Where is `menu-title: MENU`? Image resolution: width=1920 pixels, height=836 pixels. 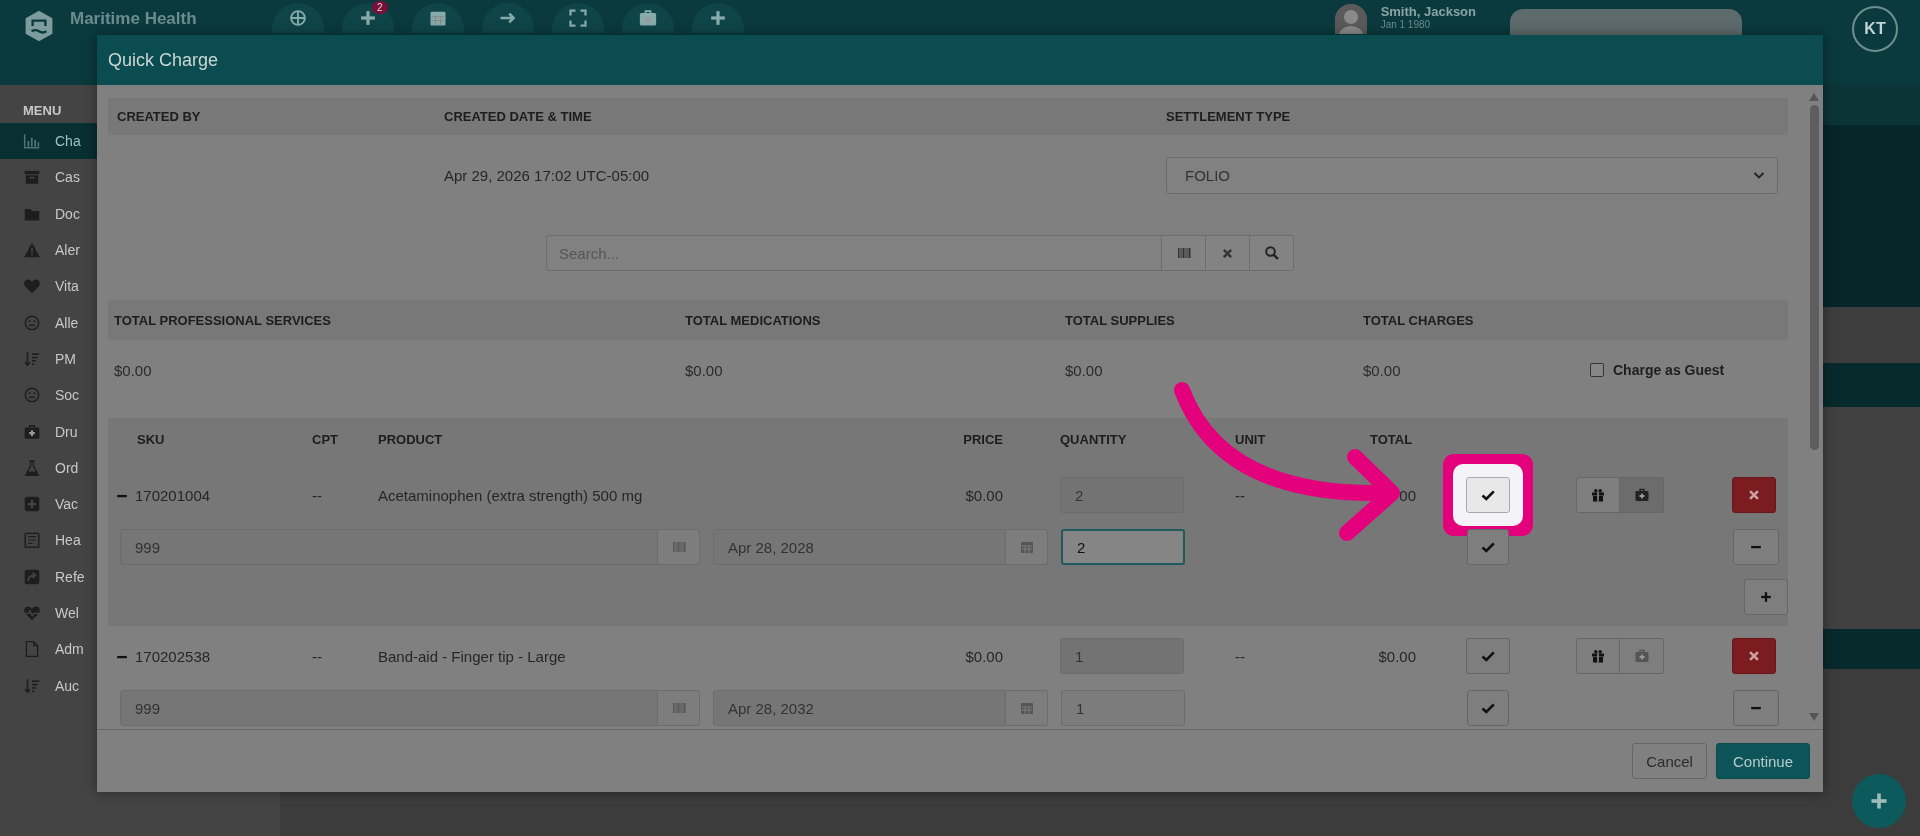
menu-title: MENU is located at coordinates (42, 111).